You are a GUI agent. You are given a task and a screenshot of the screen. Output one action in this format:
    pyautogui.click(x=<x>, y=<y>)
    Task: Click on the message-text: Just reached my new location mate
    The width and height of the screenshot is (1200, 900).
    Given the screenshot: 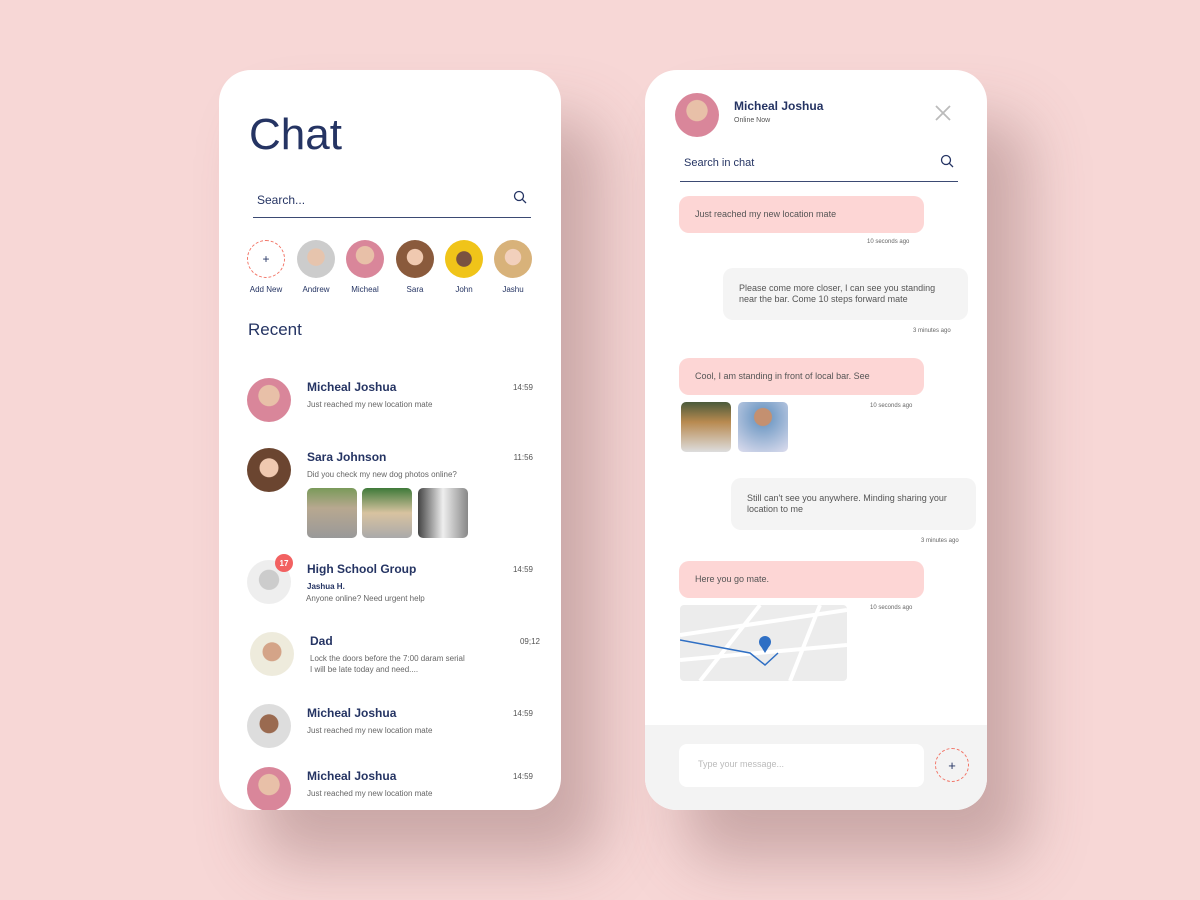 What is the action you would take?
    pyautogui.click(x=766, y=214)
    